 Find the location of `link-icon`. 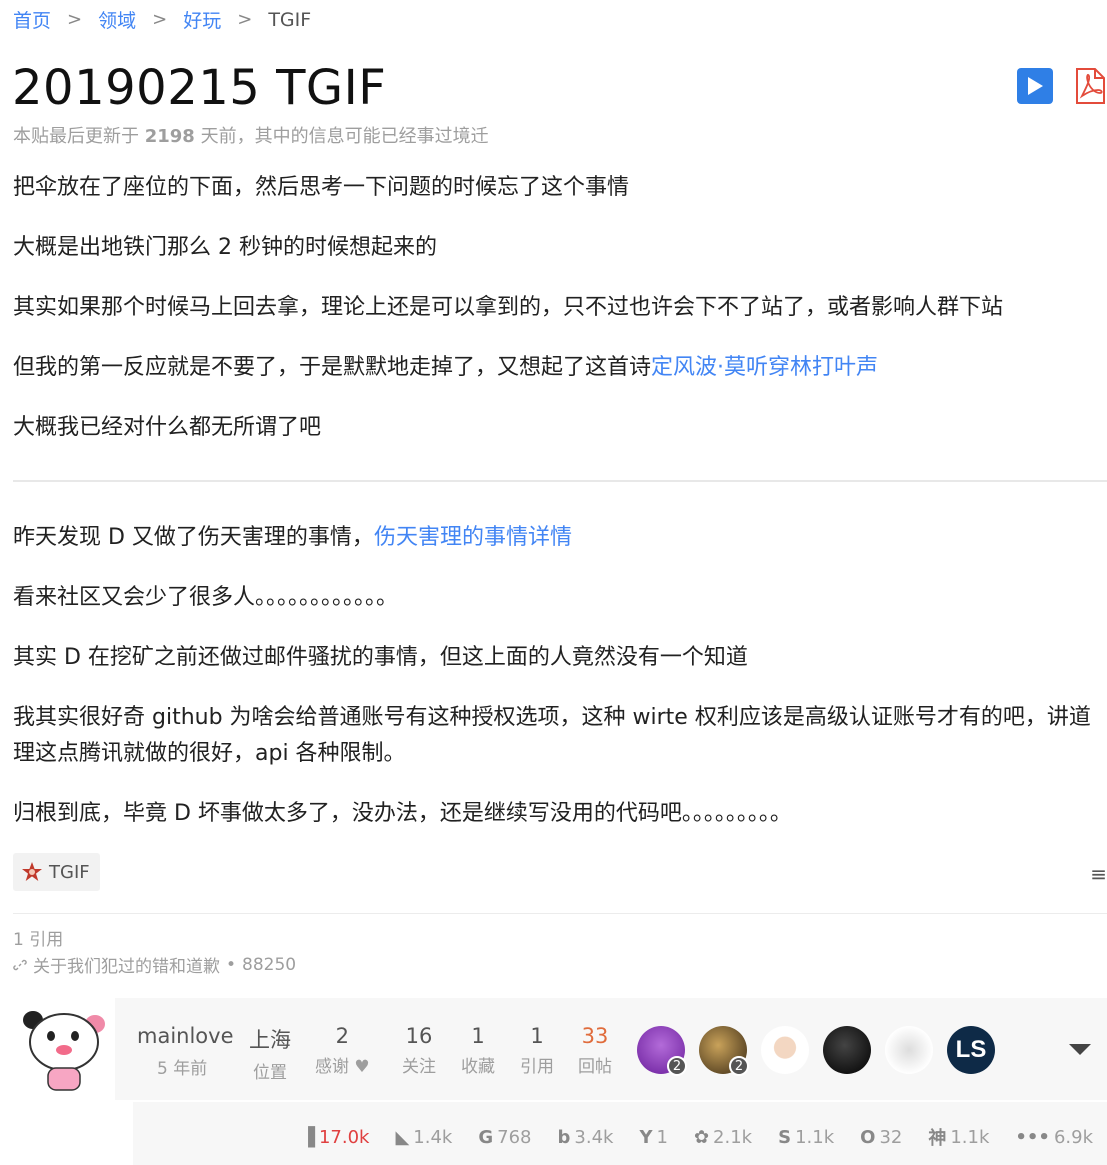

link-icon is located at coordinates (20, 964).